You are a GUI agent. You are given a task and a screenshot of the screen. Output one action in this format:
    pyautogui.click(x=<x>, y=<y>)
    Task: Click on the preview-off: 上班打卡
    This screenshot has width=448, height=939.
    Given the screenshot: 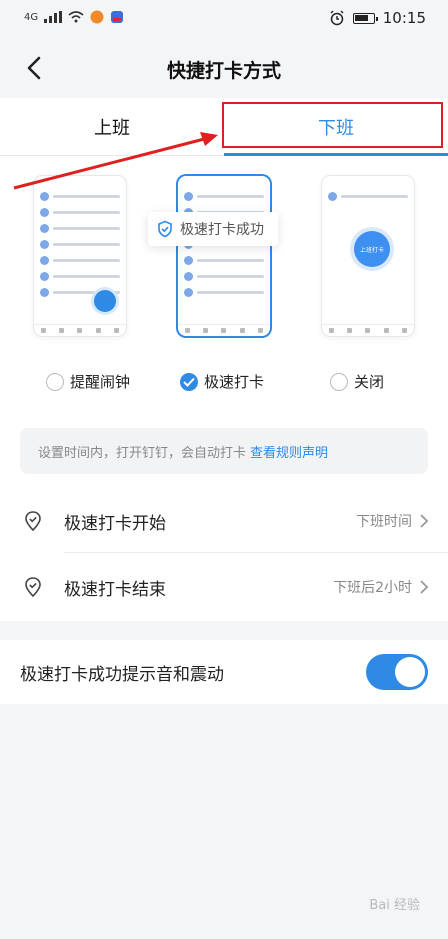 What is the action you would take?
    pyautogui.click(x=368, y=286)
    